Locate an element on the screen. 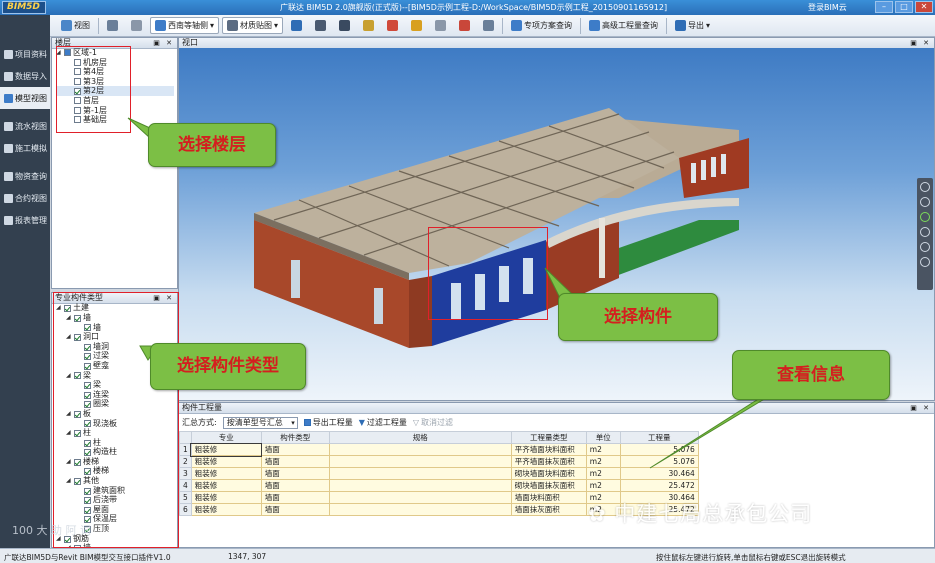 This screenshot has width=935, height=563. watermark-text: 中建七局总承包公司 is located at coordinates (713, 514).